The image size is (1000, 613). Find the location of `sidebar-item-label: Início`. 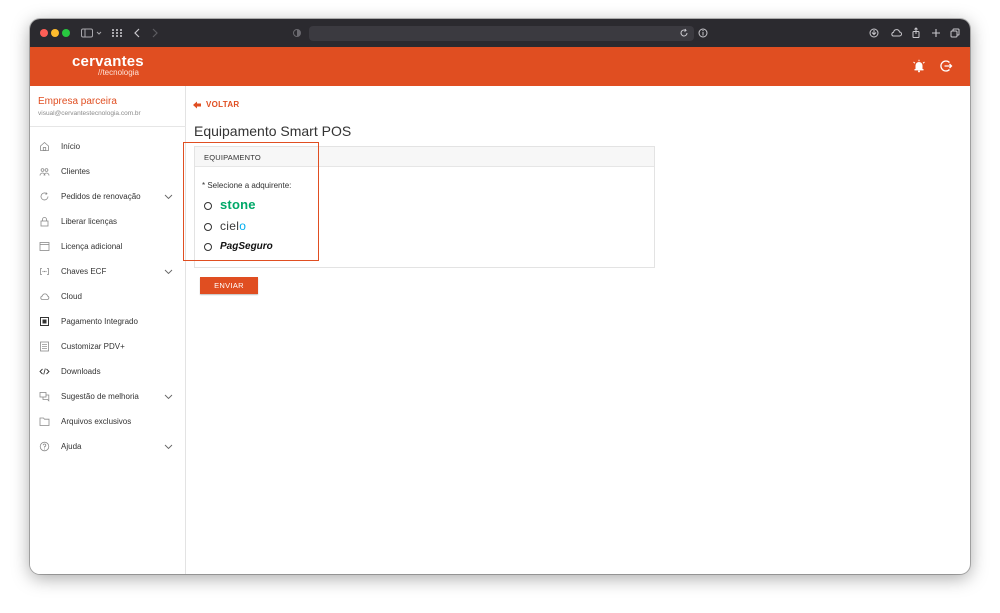

sidebar-item-label: Início is located at coordinates (71, 146).